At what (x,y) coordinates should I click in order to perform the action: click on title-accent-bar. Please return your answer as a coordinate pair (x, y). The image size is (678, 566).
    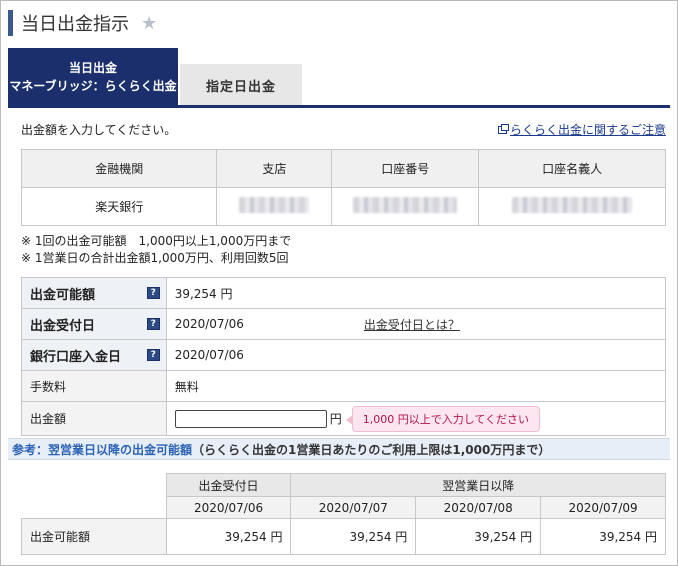
    Looking at the image, I should click on (10, 23).